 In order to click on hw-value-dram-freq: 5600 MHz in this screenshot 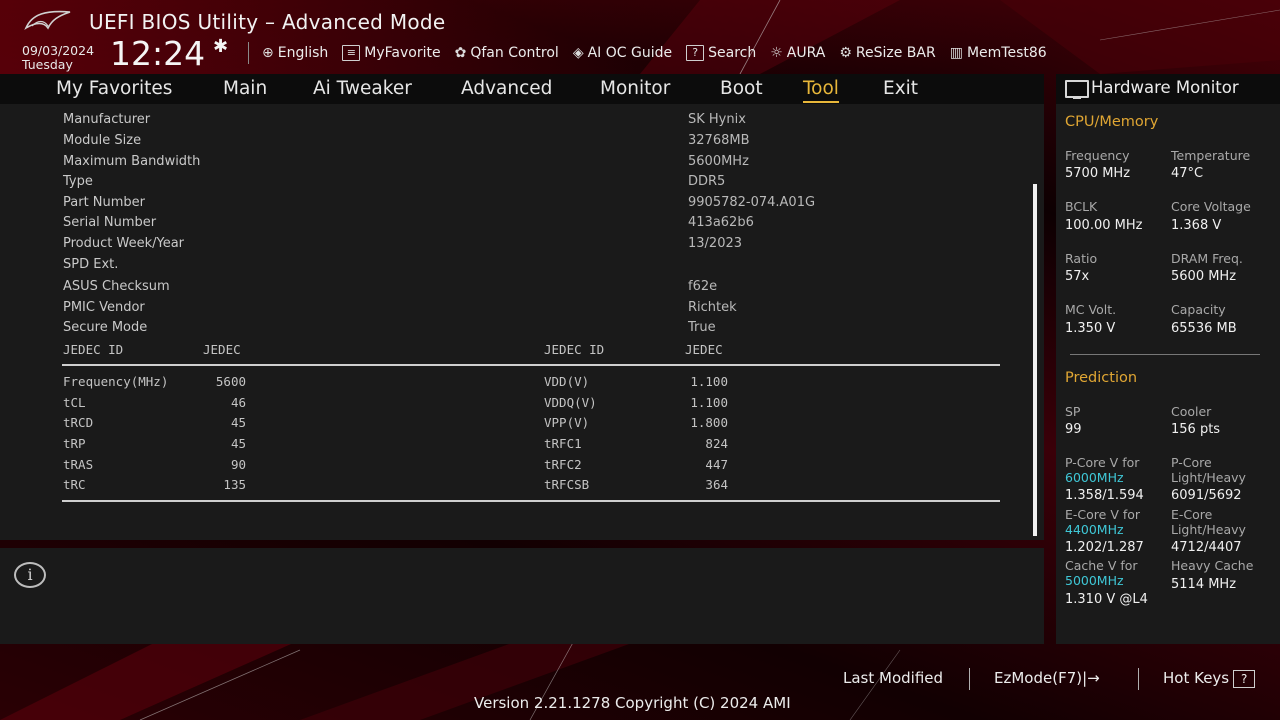, I will do `click(1204, 276)`.